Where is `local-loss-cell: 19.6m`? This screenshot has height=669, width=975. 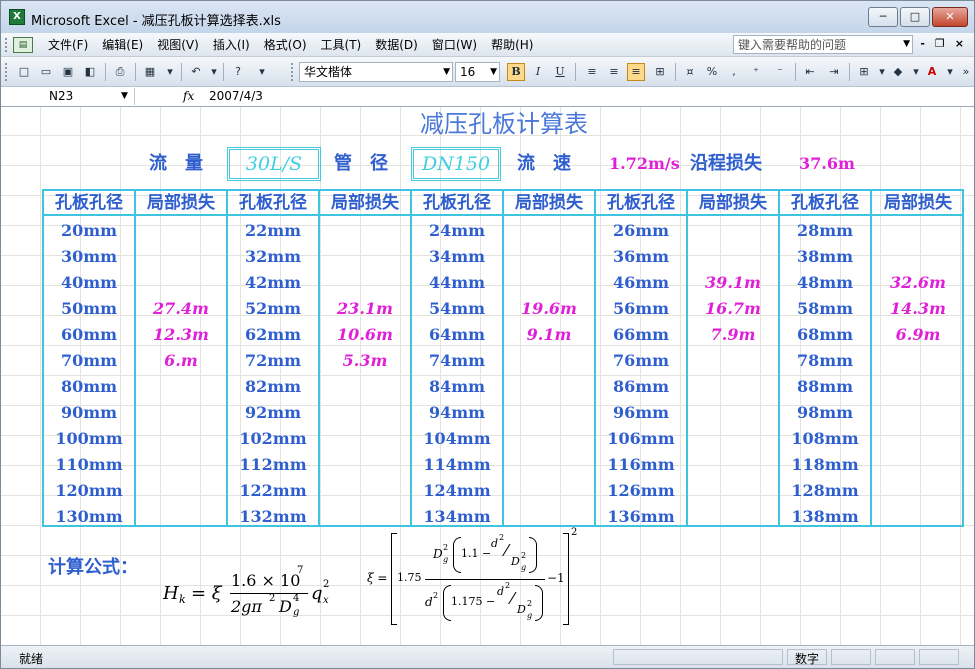 local-loss-cell: 19.6m is located at coordinates (549, 309).